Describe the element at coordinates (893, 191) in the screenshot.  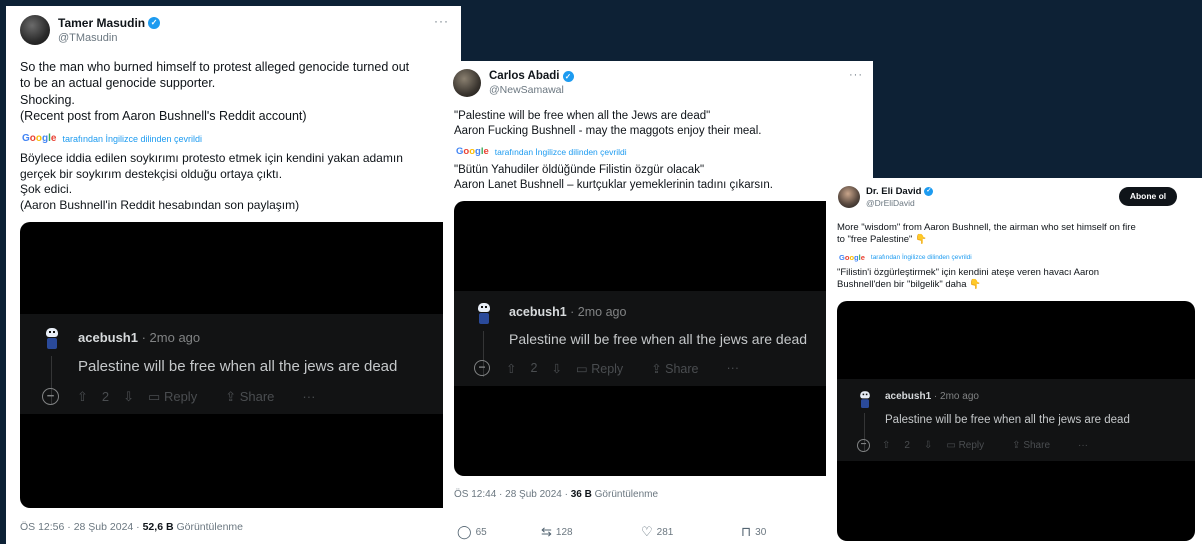
I see `author-name: Dr. Eli David` at that location.